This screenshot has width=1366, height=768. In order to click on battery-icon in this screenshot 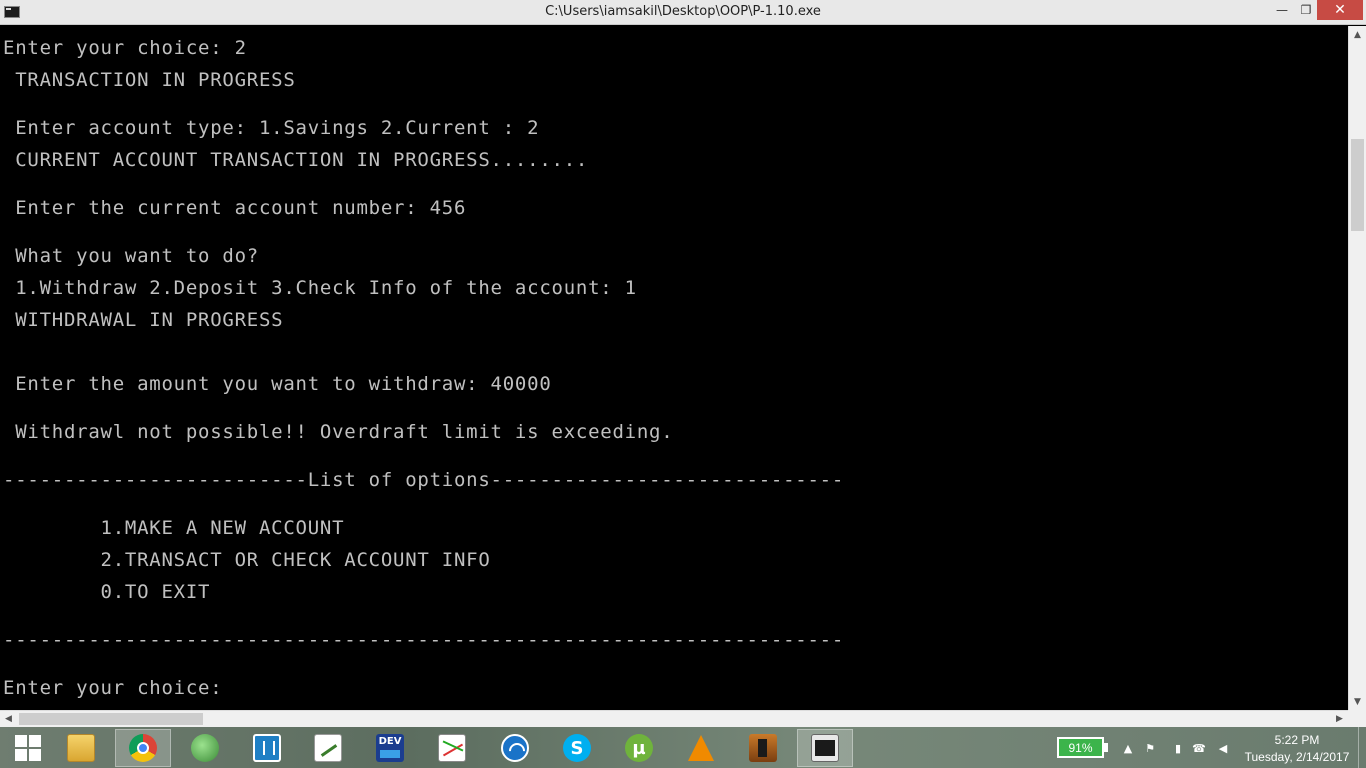, I will do `click(1106, 747)`.